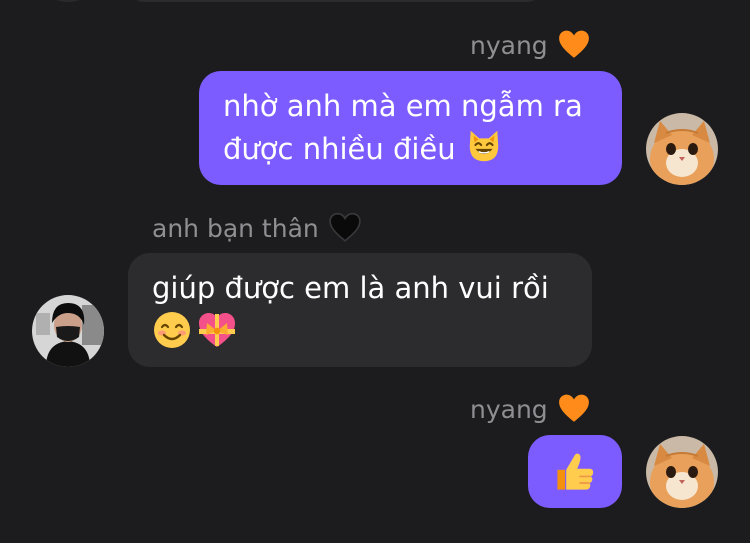 This screenshot has height=543, width=750. What do you see at coordinates (339, 149) in the screenshot?
I see `message-text: được nhiều điều` at bounding box center [339, 149].